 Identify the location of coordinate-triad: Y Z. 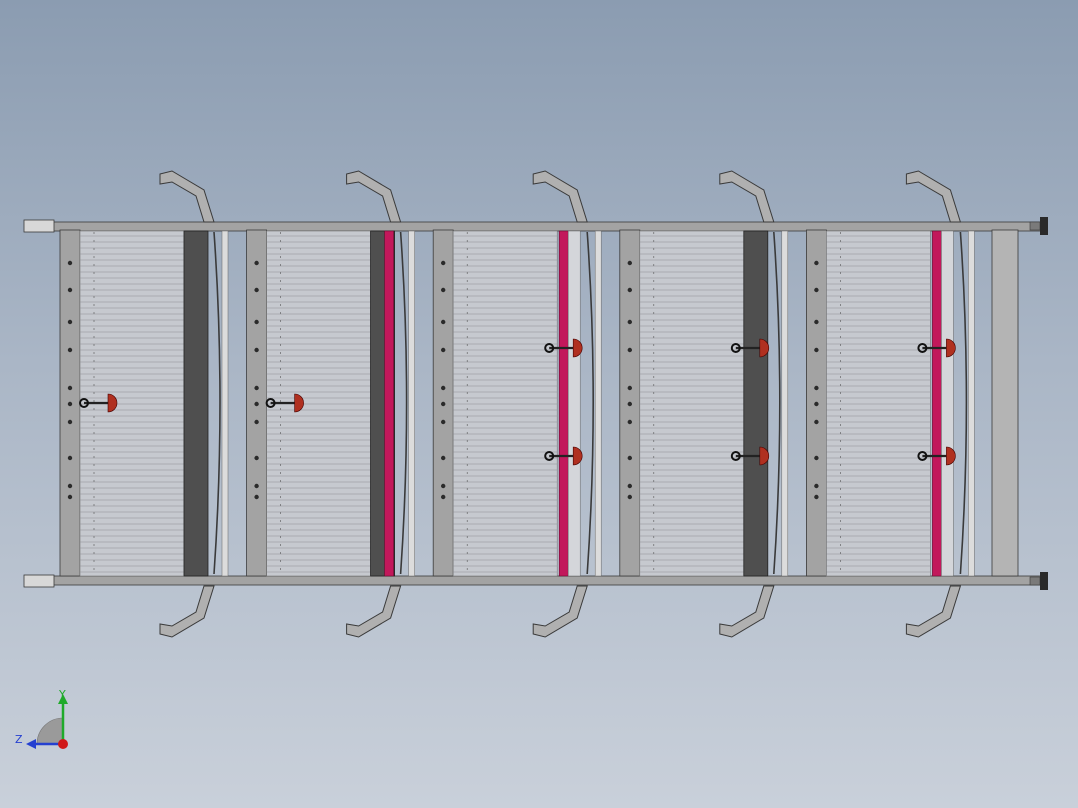
(41, 718).